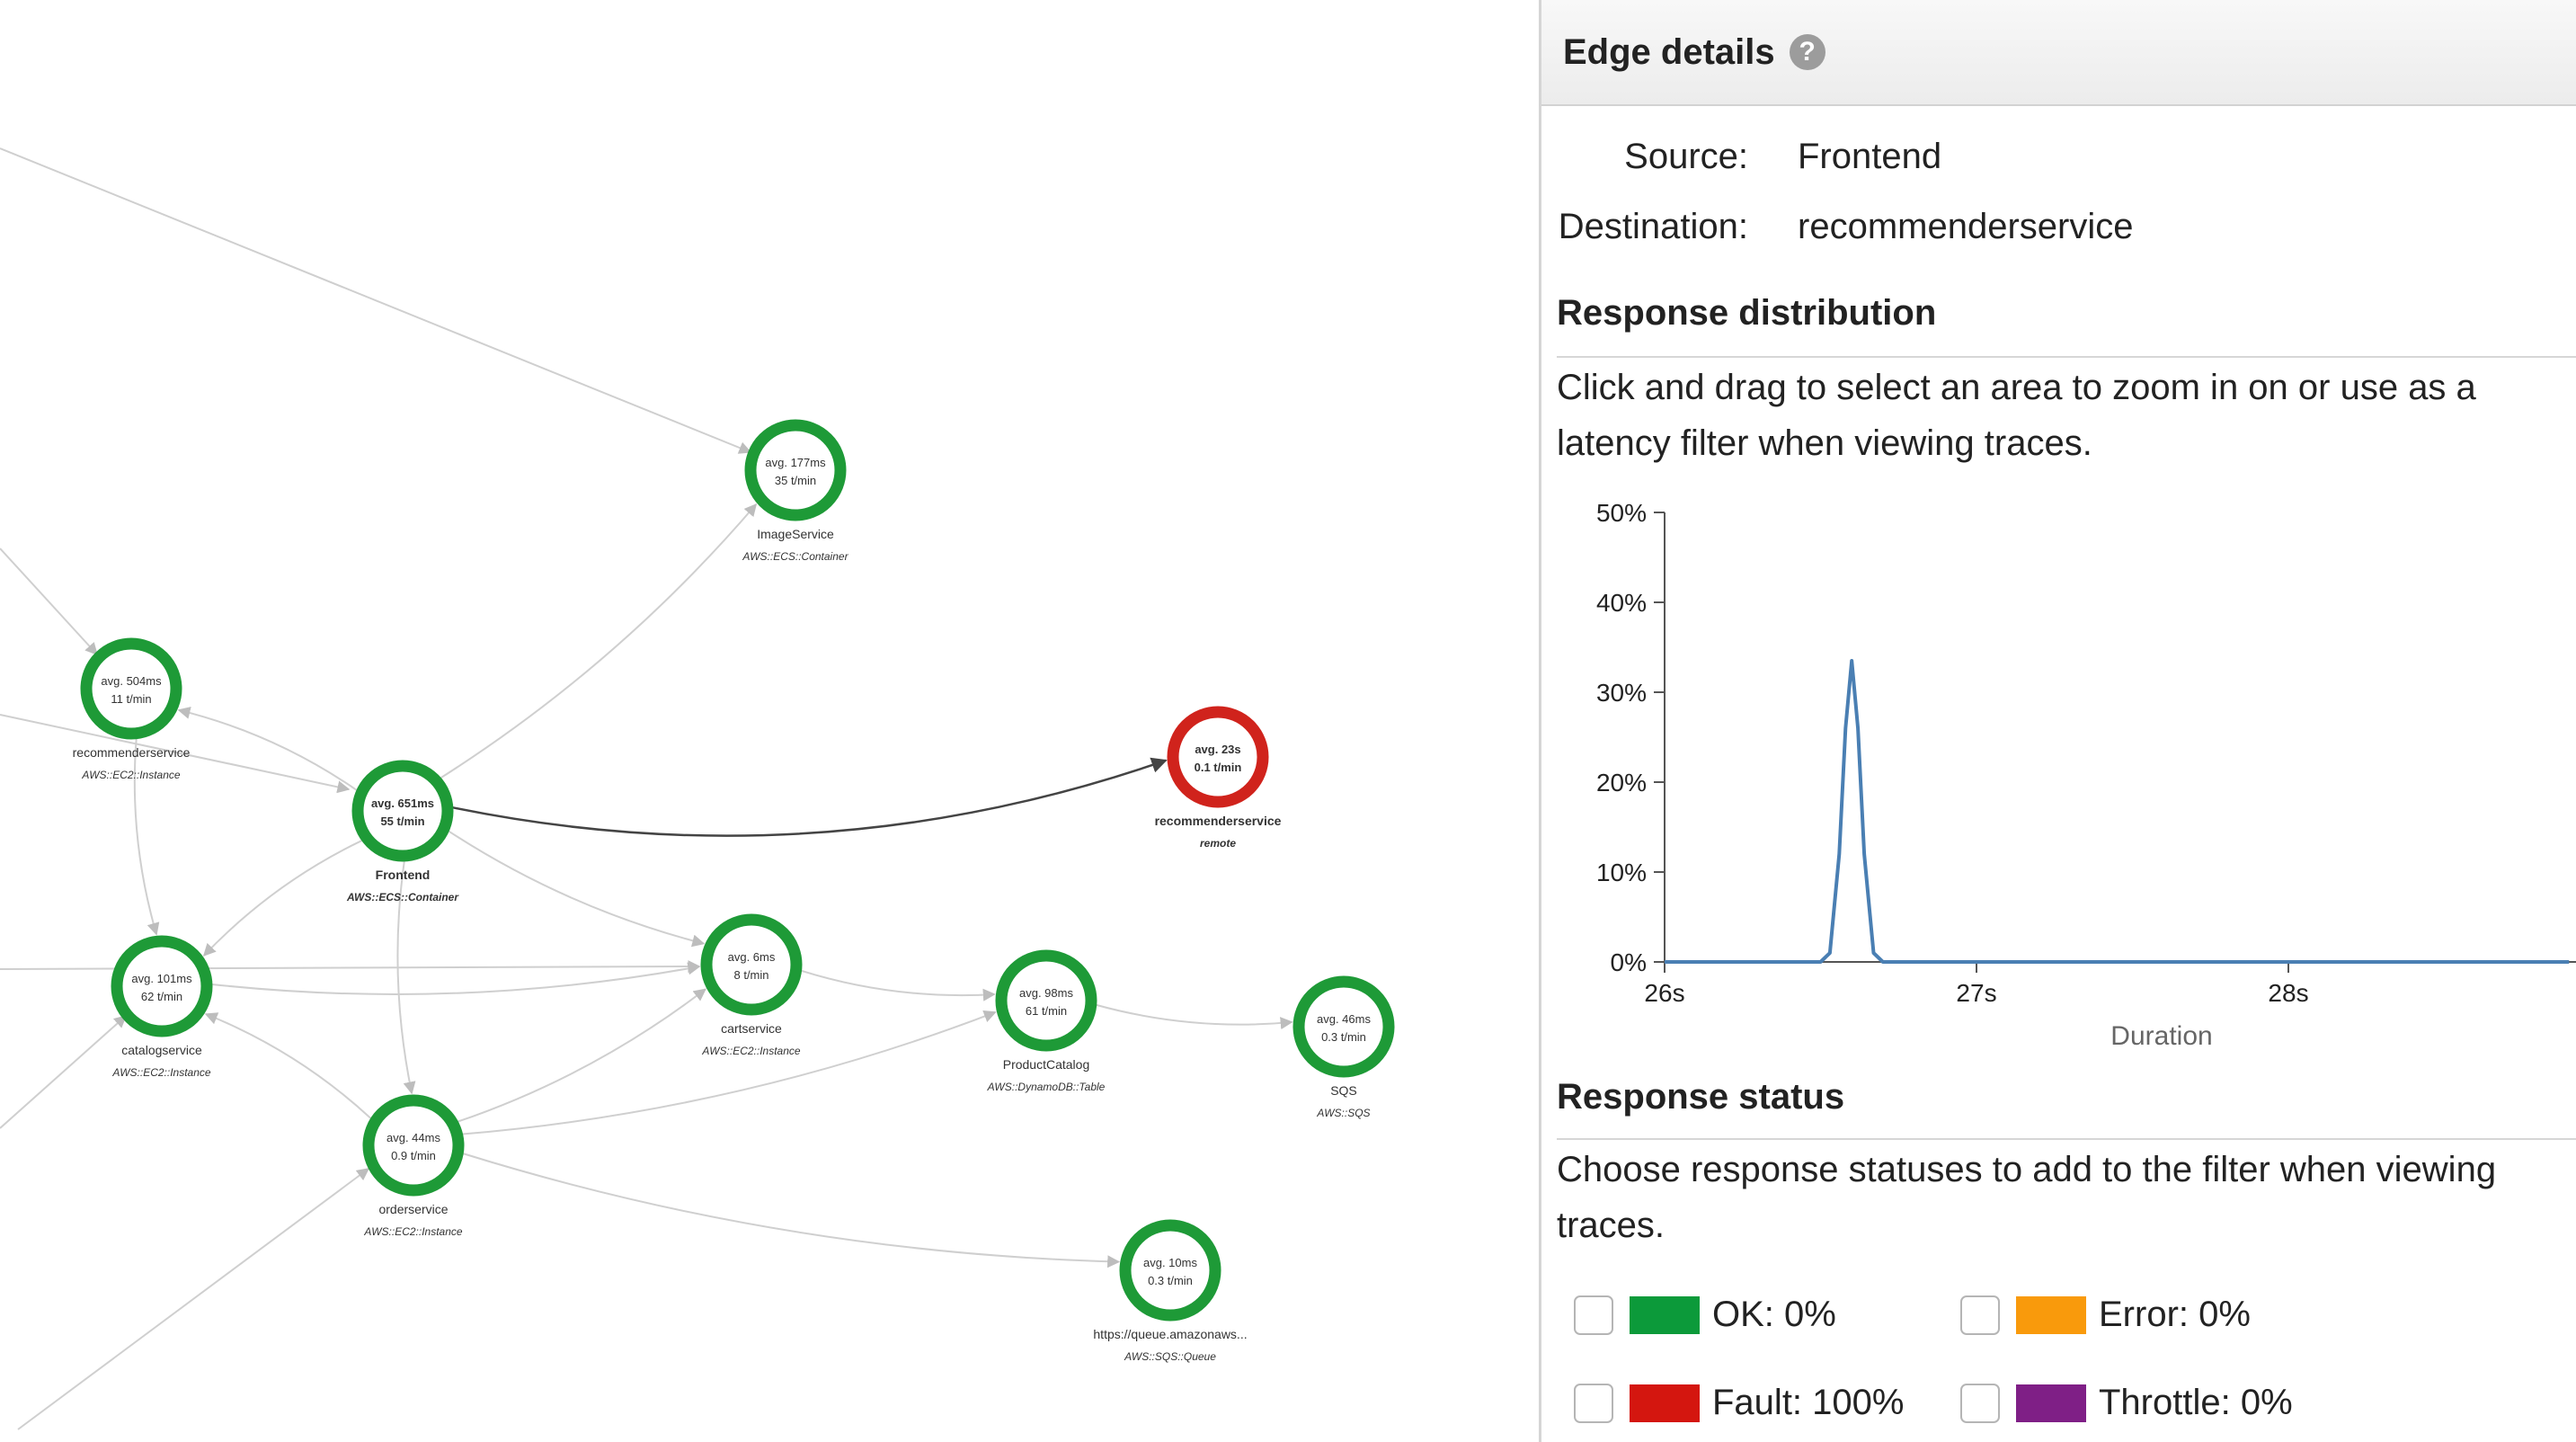 Image resolution: width=2576 pixels, height=1442 pixels. I want to click on node-type: AWS::DynamoDB::Table, so click(1046, 1087).